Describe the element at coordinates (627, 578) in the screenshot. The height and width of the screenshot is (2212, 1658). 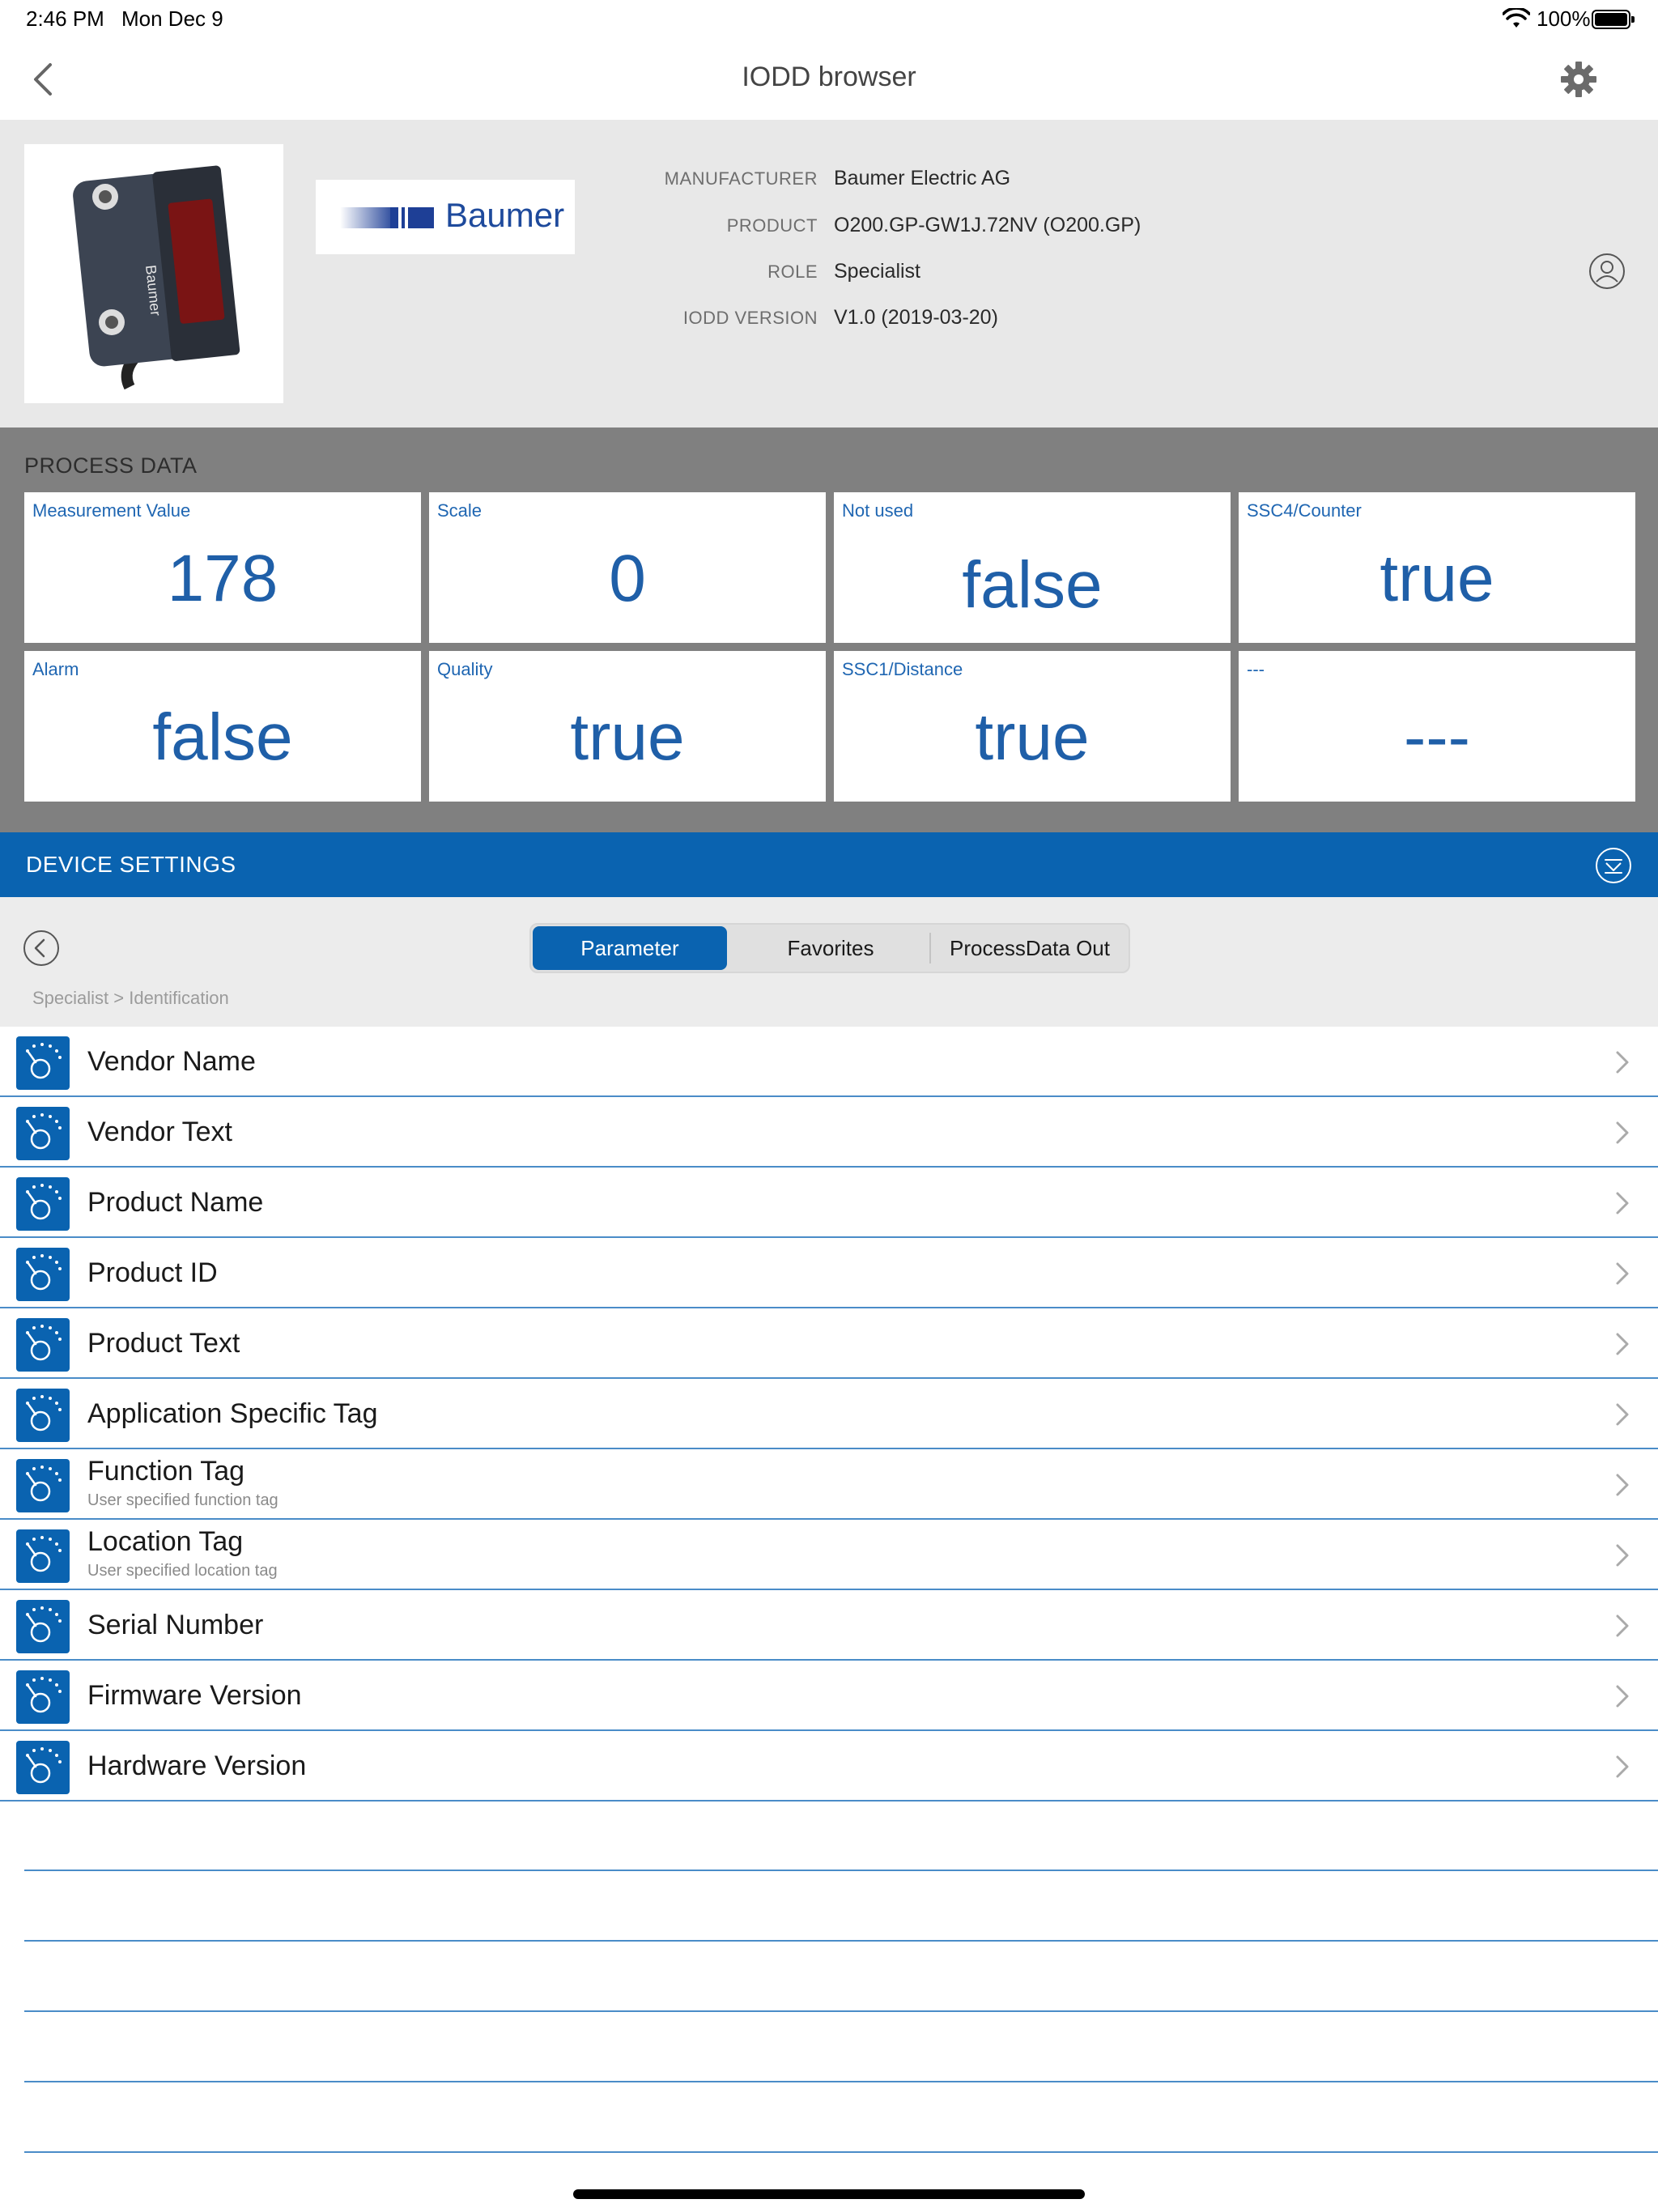
I see `tile-value: 0` at that location.